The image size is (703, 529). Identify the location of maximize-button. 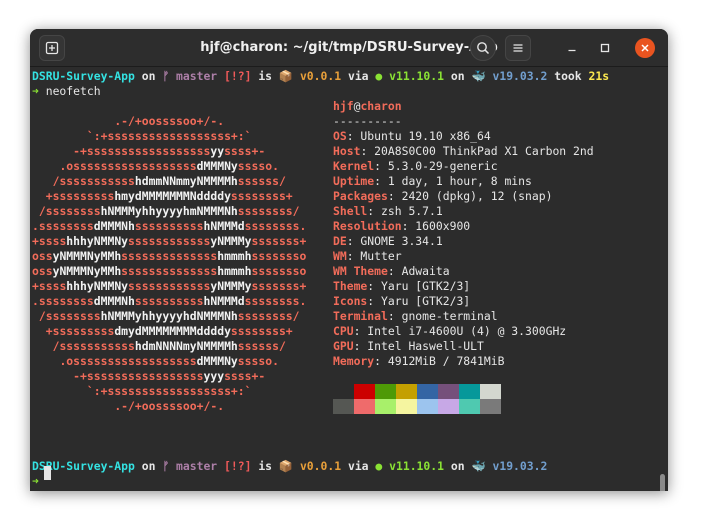
(605, 48).